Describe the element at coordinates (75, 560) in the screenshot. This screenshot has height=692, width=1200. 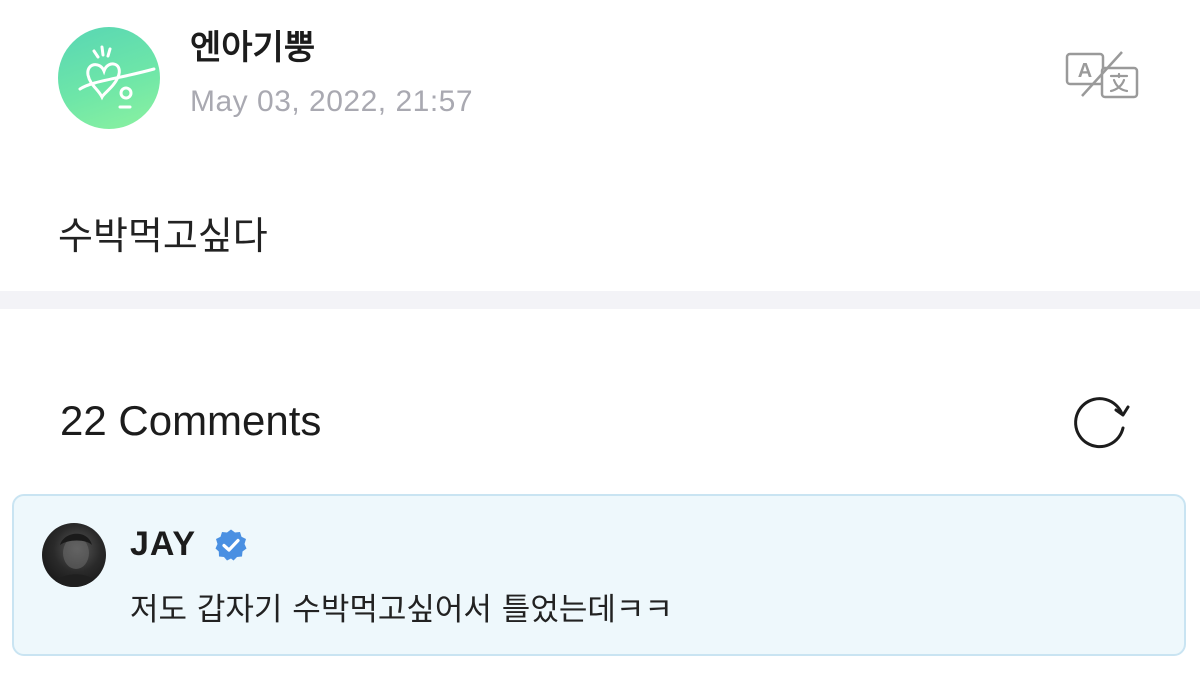
I see `profile-photo-icon` at that location.